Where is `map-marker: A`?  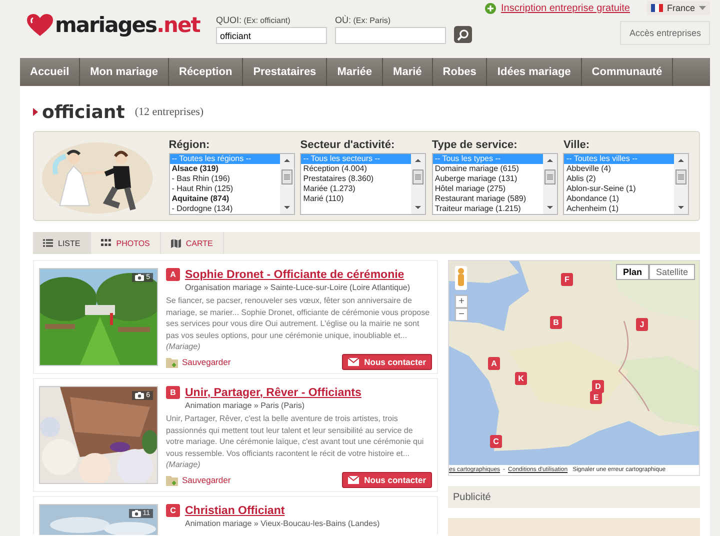 map-marker: A is located at coordinates (494, 363).